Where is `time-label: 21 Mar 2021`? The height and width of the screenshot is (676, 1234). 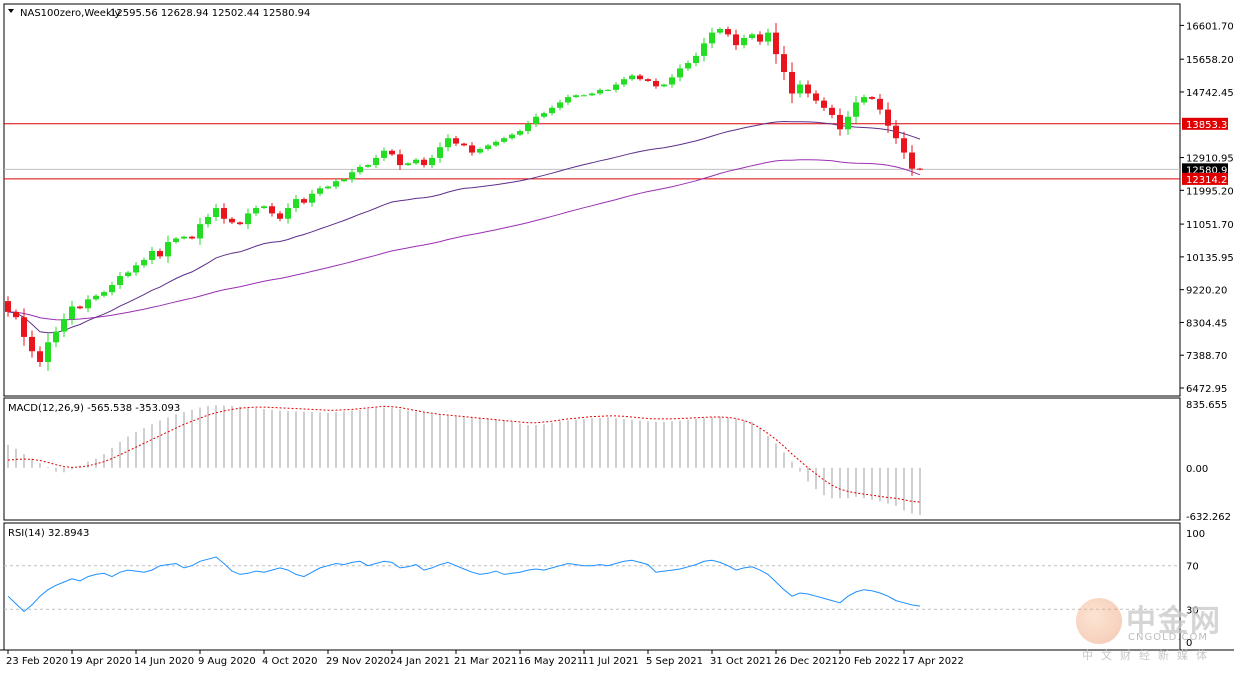
time-label: 21 Mar 2021 is located at coordinates (485, 661).